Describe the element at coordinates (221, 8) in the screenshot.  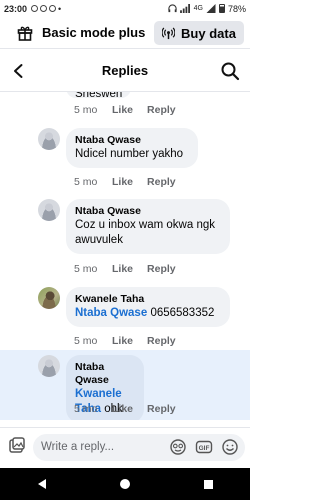
I see `battery-icon` at that location.